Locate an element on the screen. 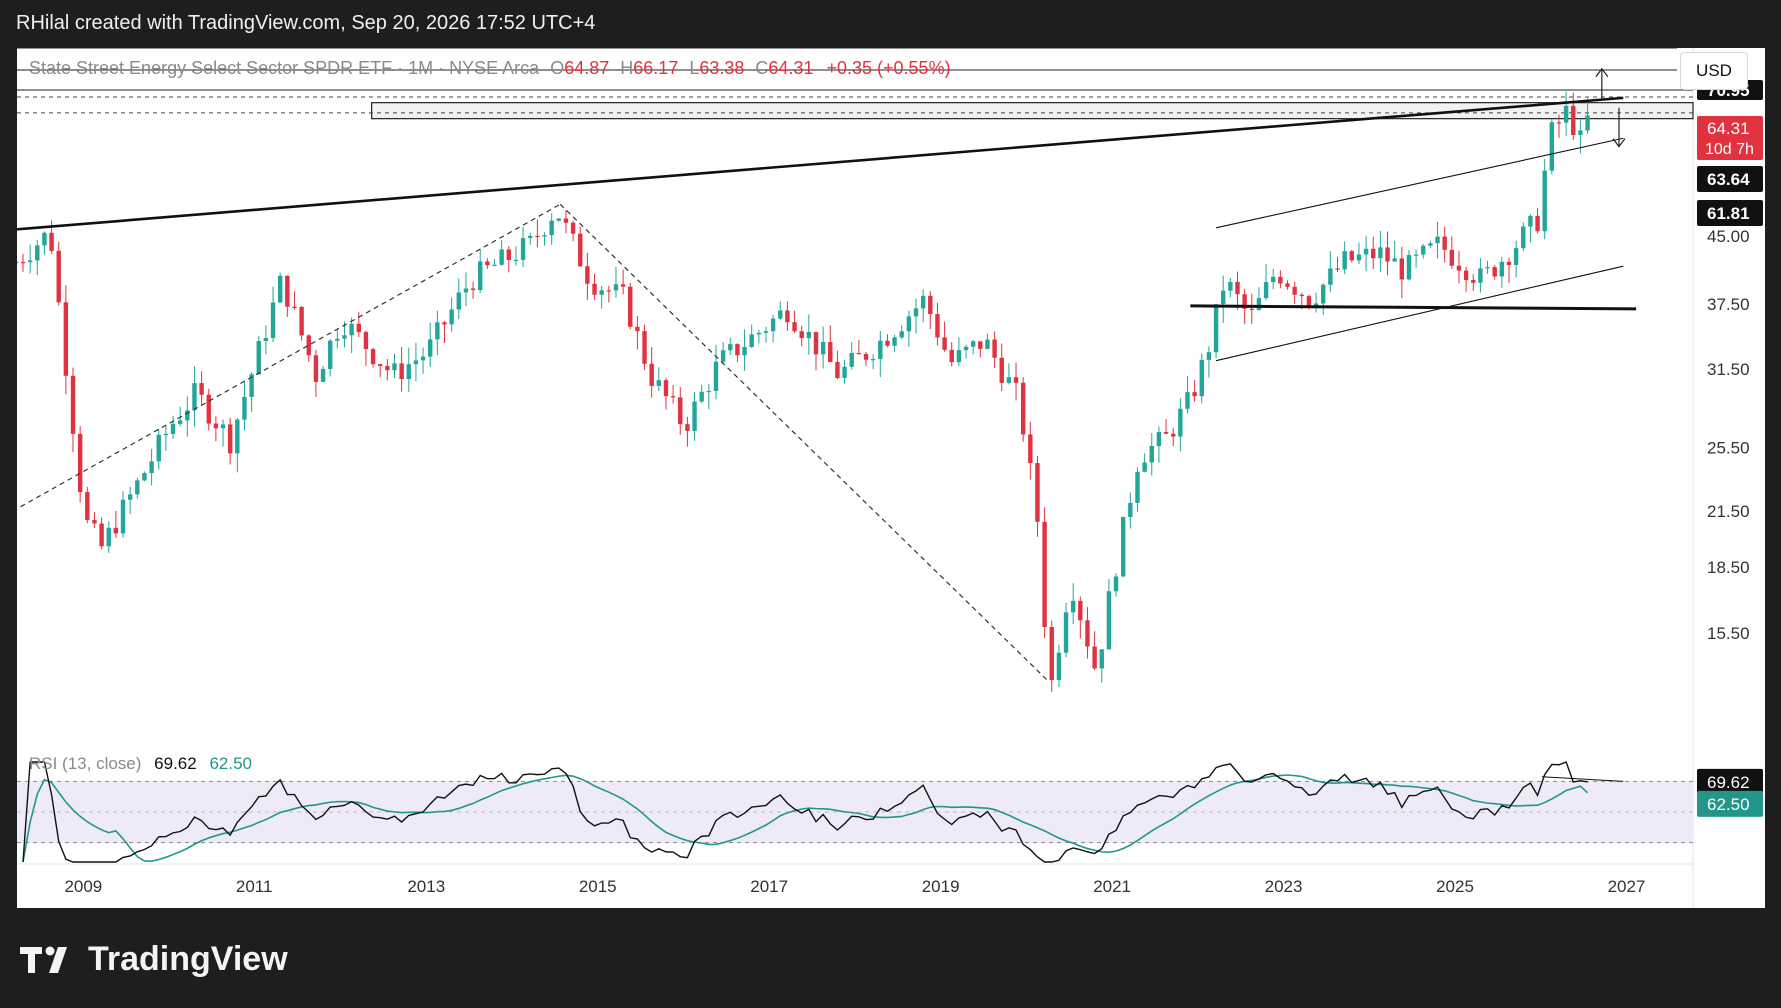 This screenshot has height=1008, width=1781. rising-dashed-line is located at coordinates (289, 356).